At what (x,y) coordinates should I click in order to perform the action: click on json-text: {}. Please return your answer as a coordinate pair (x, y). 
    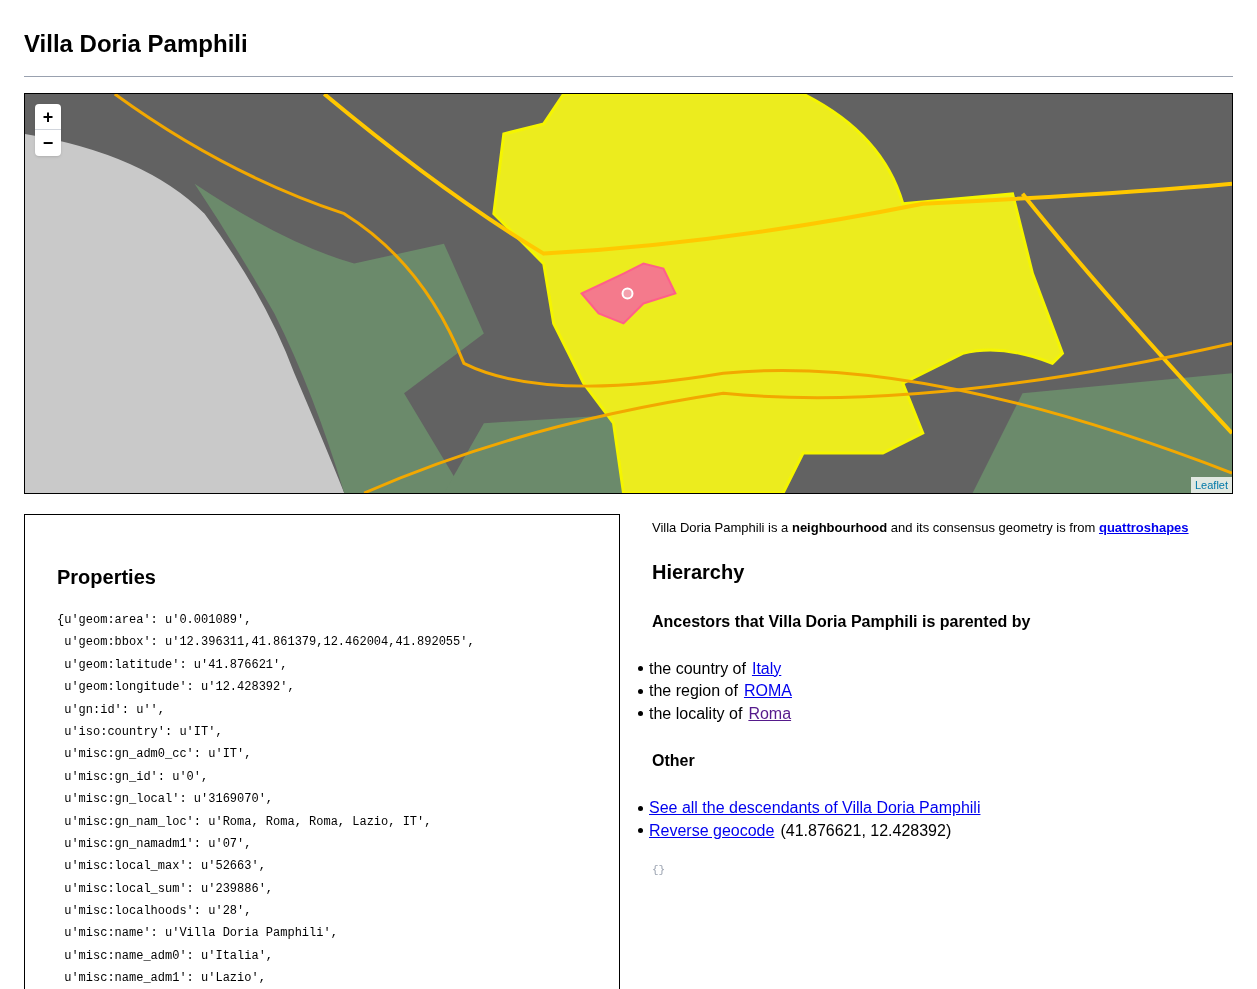
    Looking at the image, I should click on (659, 870).